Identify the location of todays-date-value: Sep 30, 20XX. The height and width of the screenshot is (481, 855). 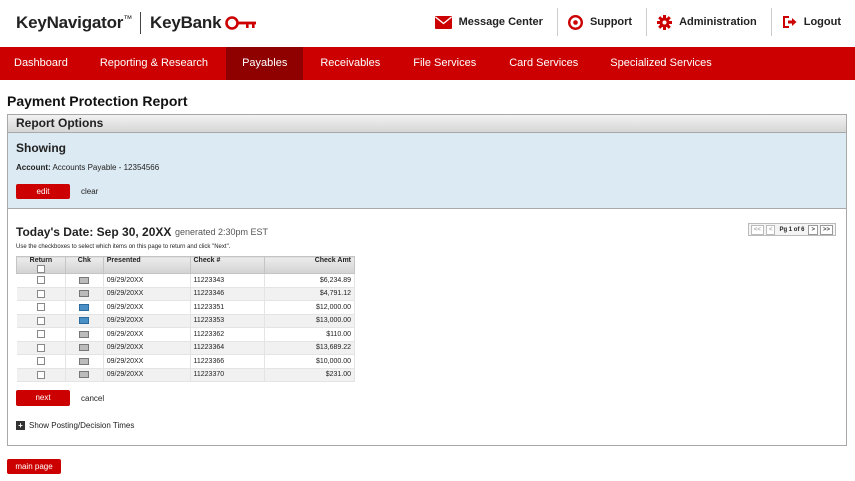
(134, 232).